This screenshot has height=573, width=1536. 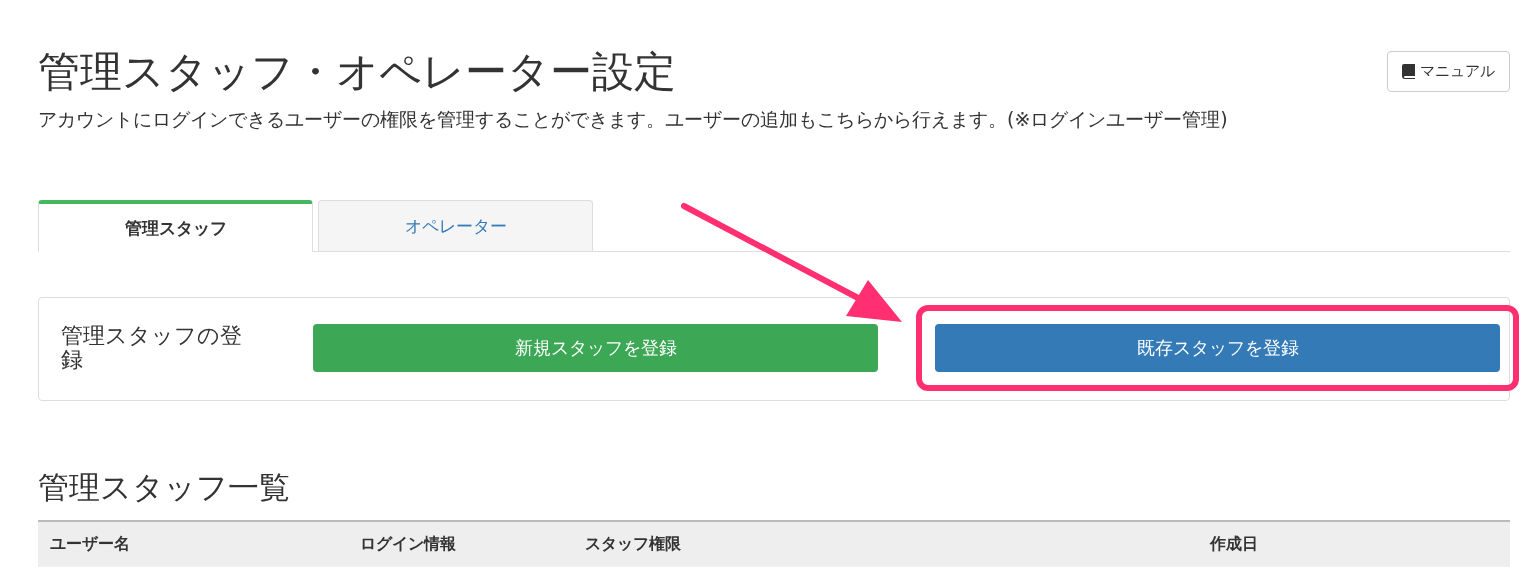 I want to click on page-title: 管理スタッフ・オペレーター設定, so click(x=357, y=72).